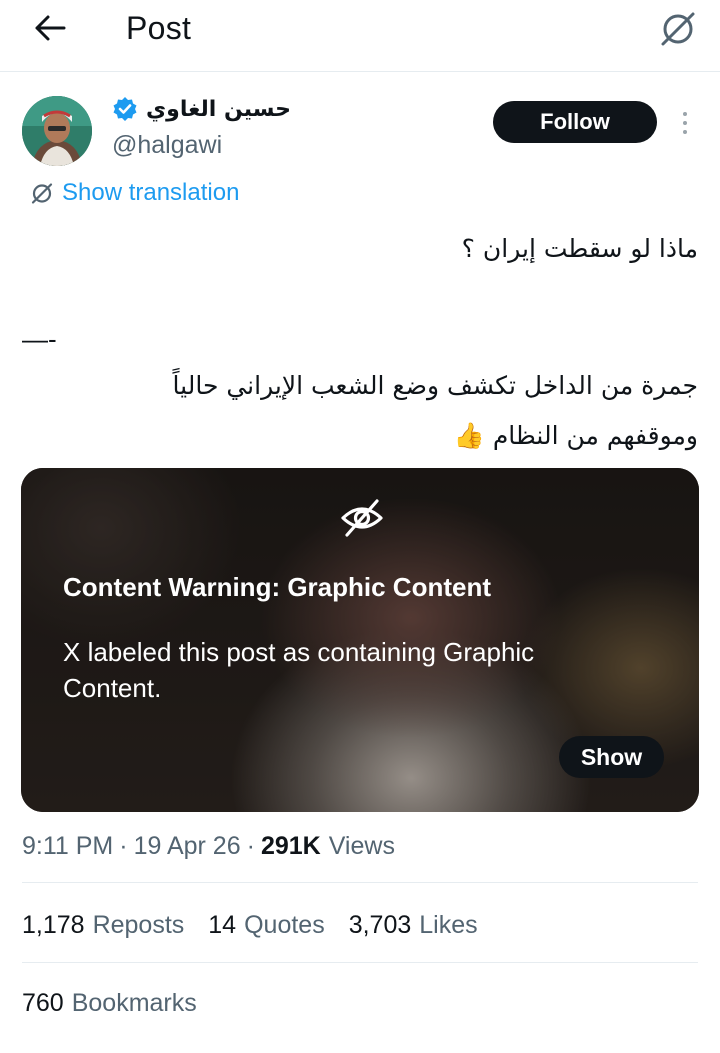  Describe the element at coordinates (579, 248) in the screenshot. I see `tweet-text-line-1: ماذا لو سقطت إيران ؟` at that location.